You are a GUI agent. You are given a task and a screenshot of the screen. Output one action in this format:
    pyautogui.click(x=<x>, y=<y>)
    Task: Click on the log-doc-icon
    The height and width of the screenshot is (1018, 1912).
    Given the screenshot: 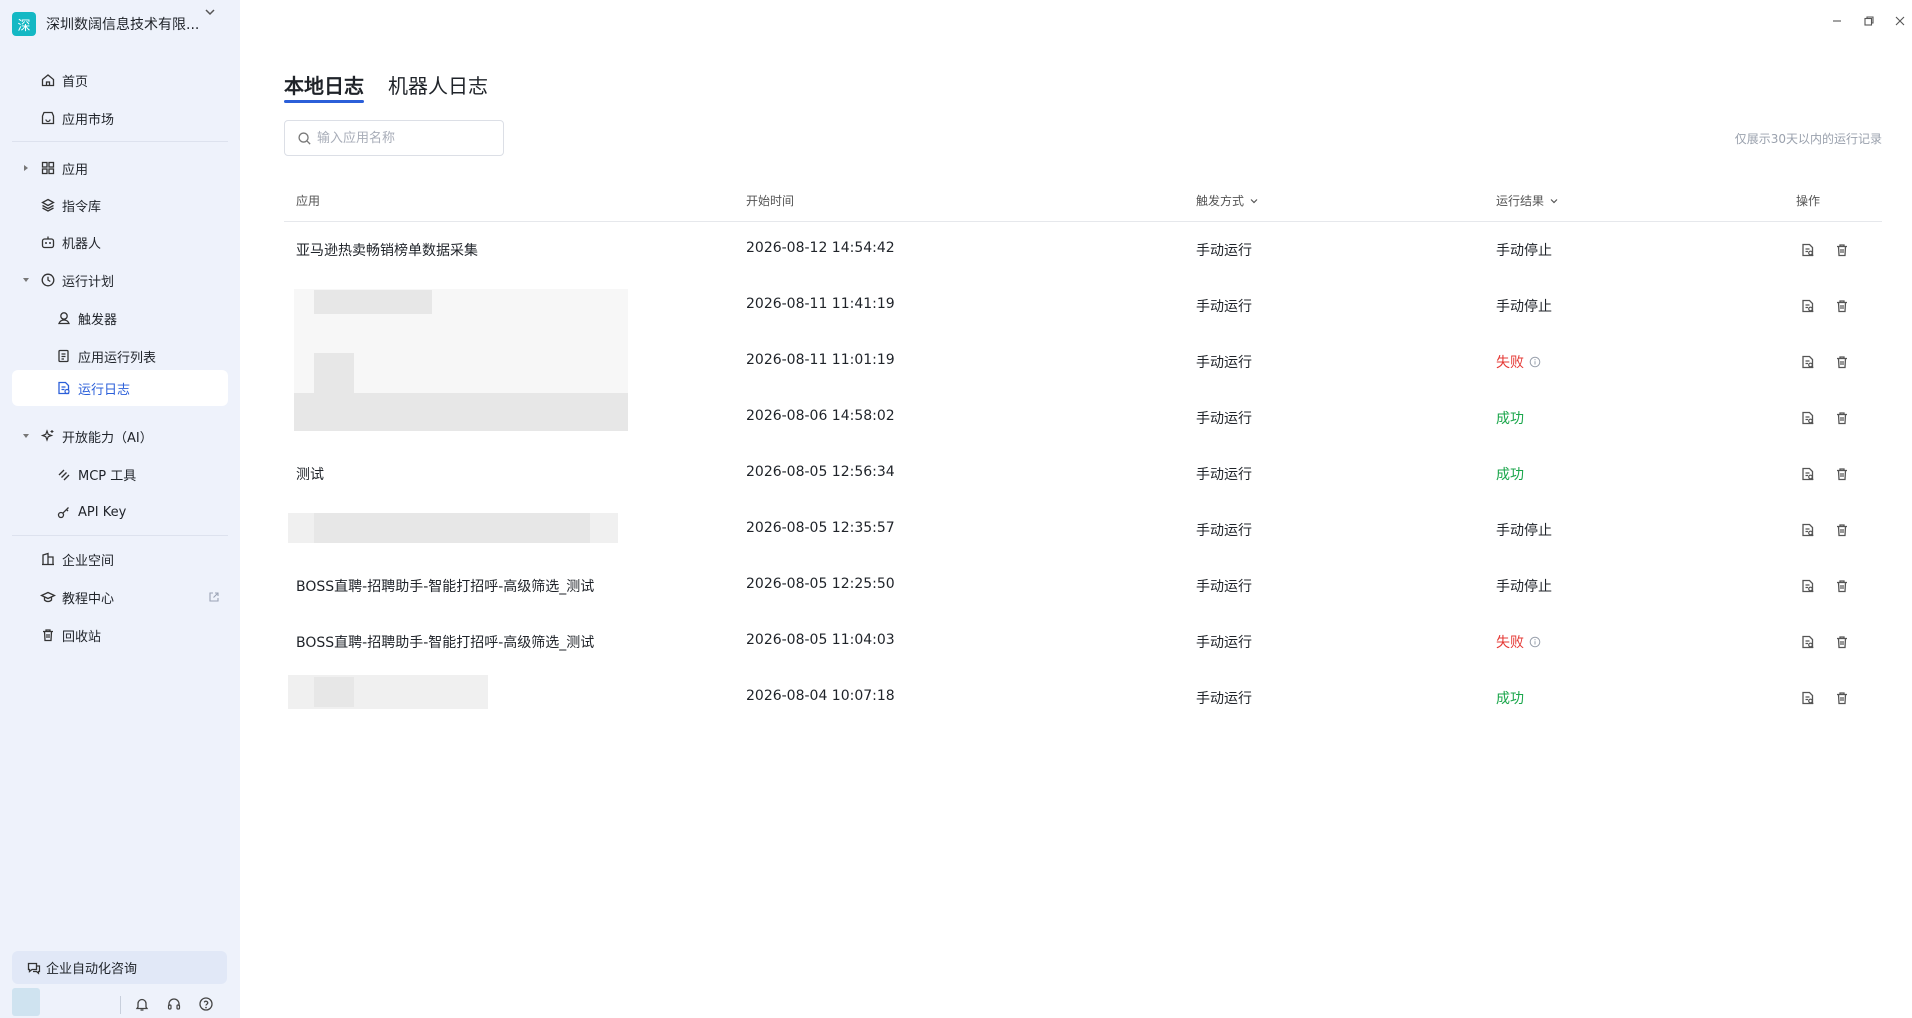 What is the action you would take?
    pyautogui.click(x=64, y=388)
    